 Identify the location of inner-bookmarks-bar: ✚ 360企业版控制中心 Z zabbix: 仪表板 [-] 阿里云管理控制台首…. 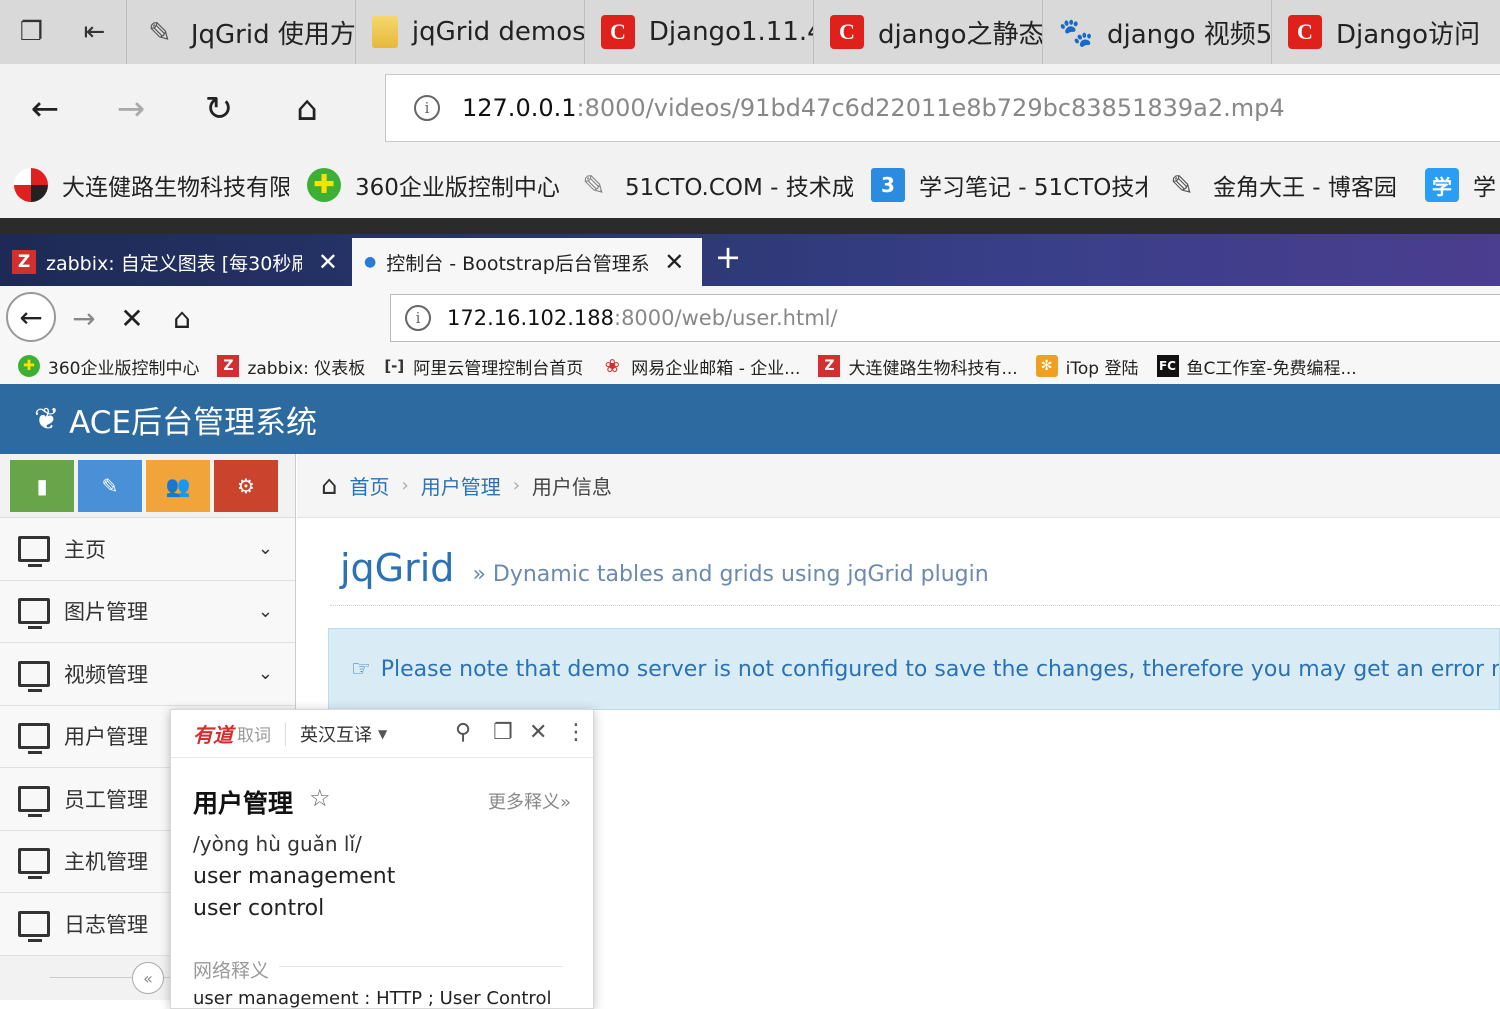
(750, 366).